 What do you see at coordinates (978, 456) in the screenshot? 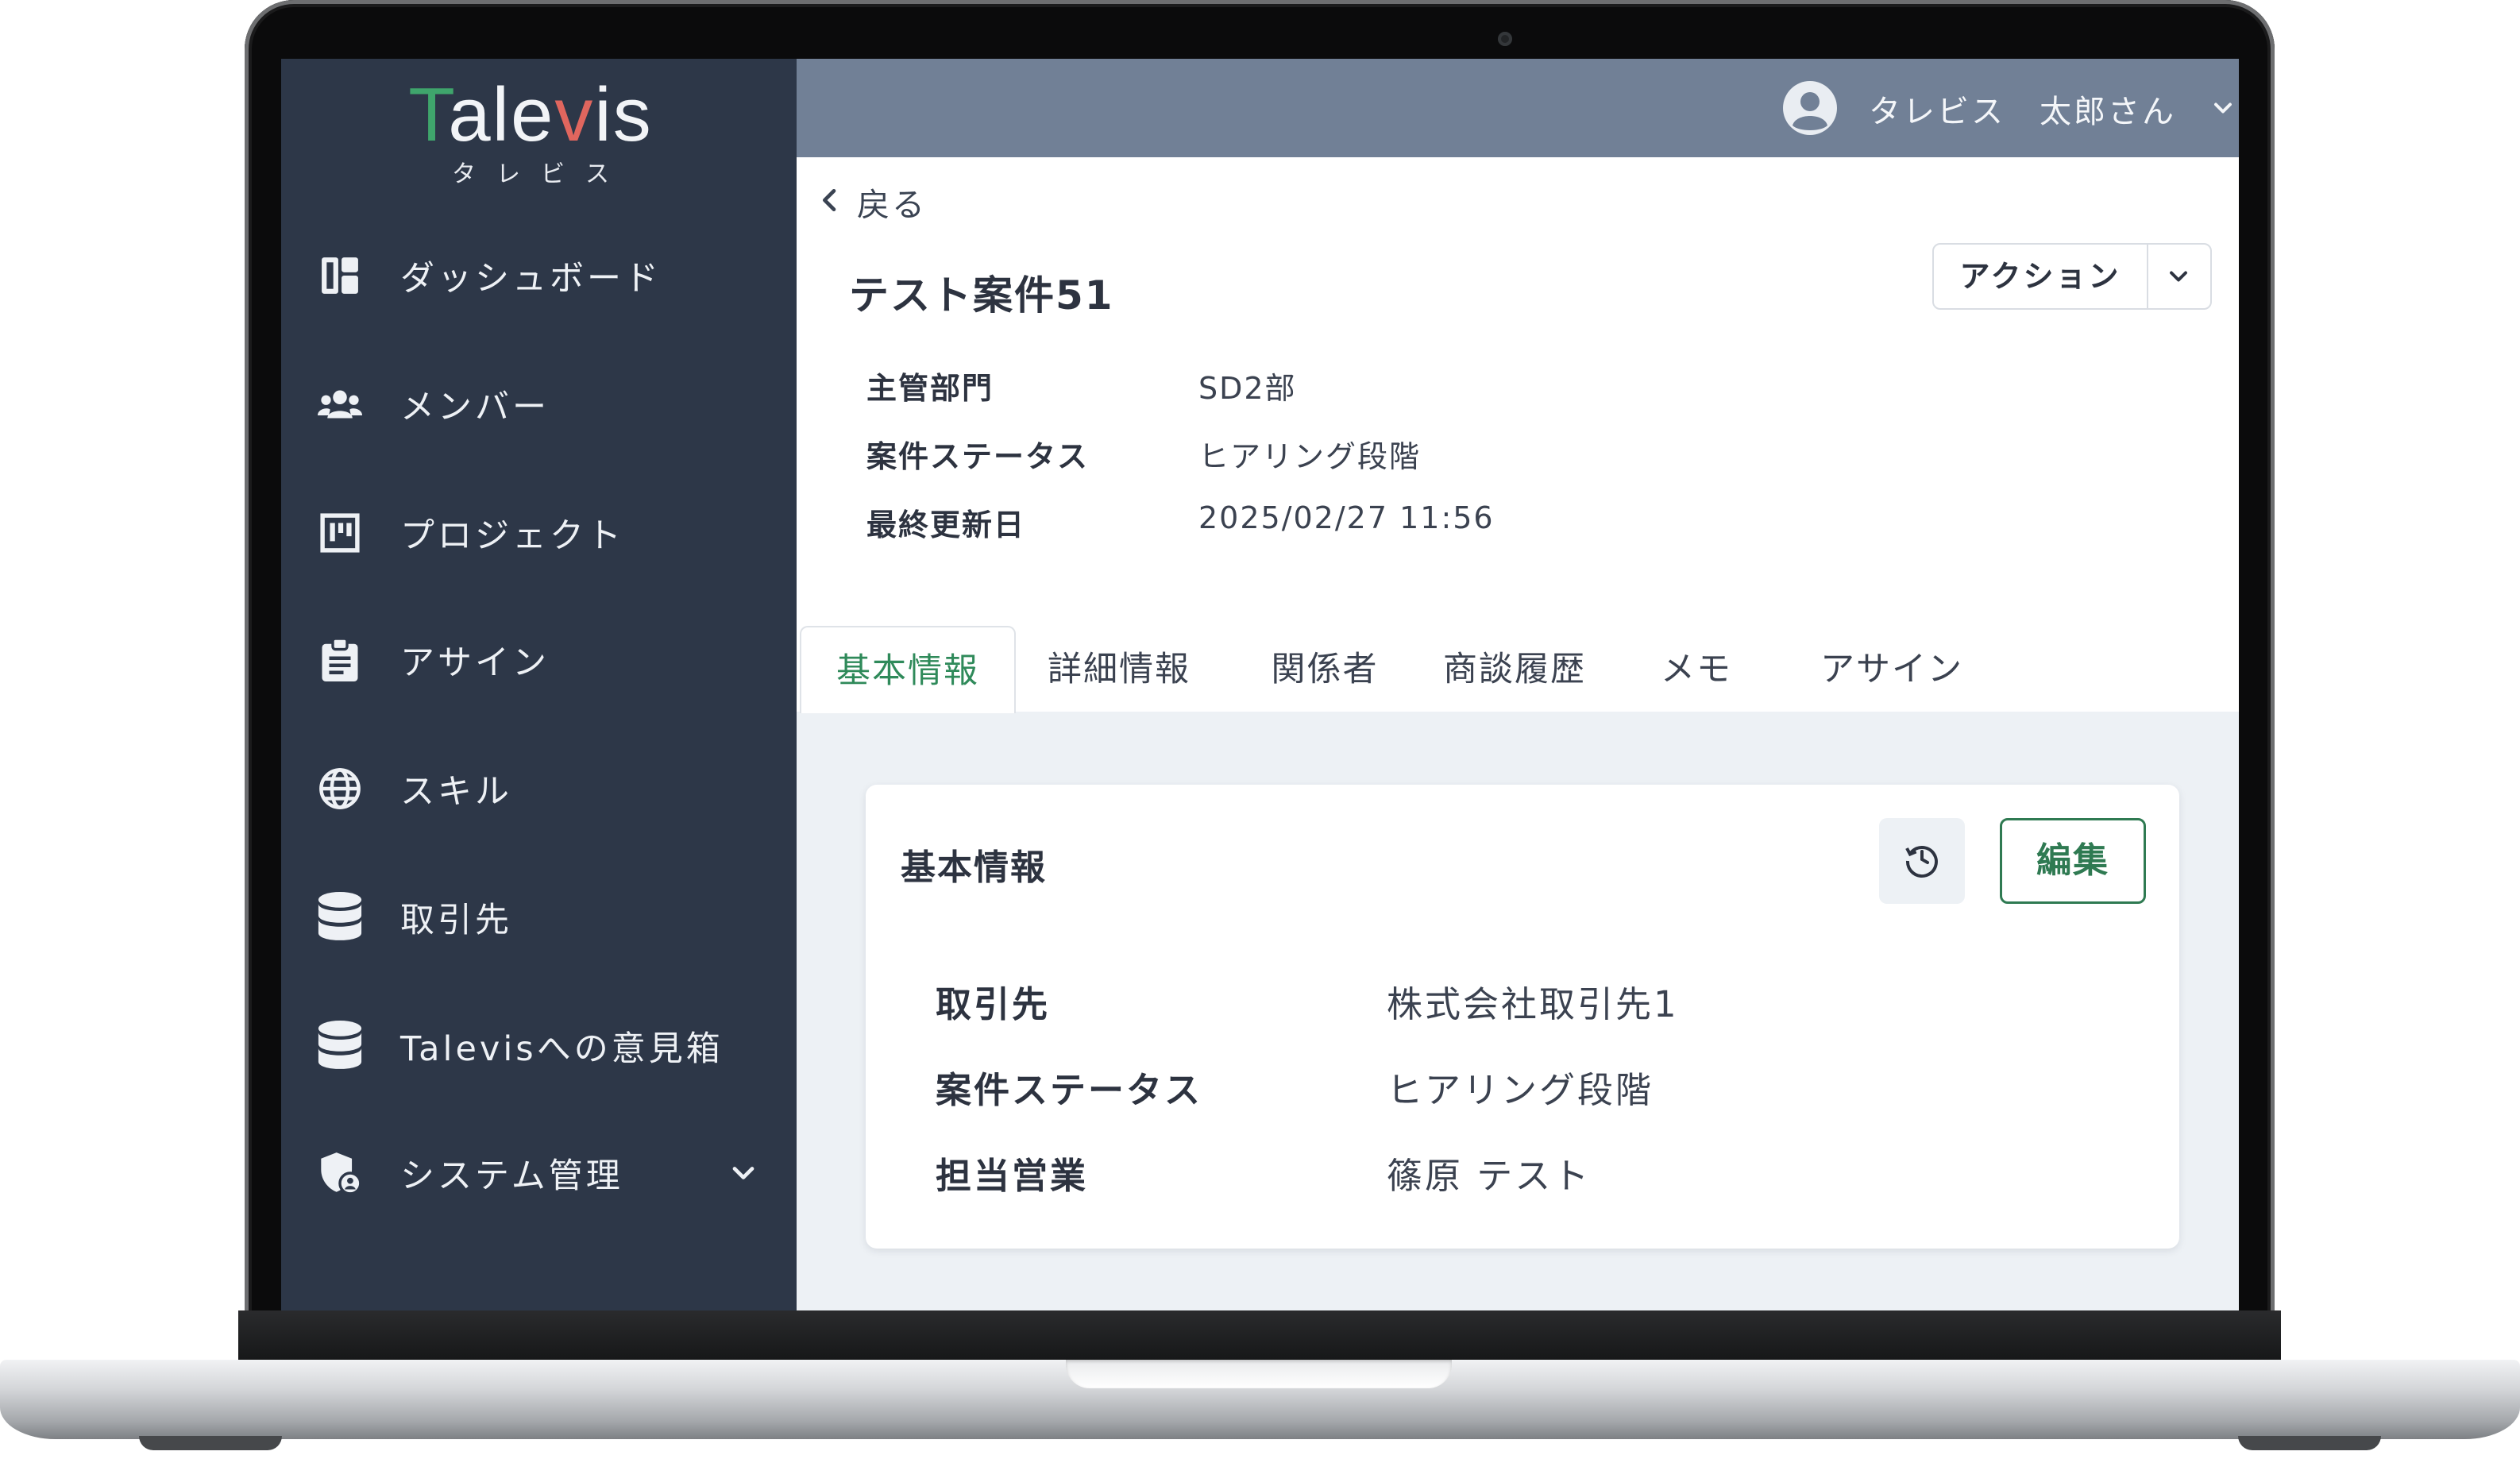
I see `summary-label: 案件ステータス` at bounding box center [978, 456].